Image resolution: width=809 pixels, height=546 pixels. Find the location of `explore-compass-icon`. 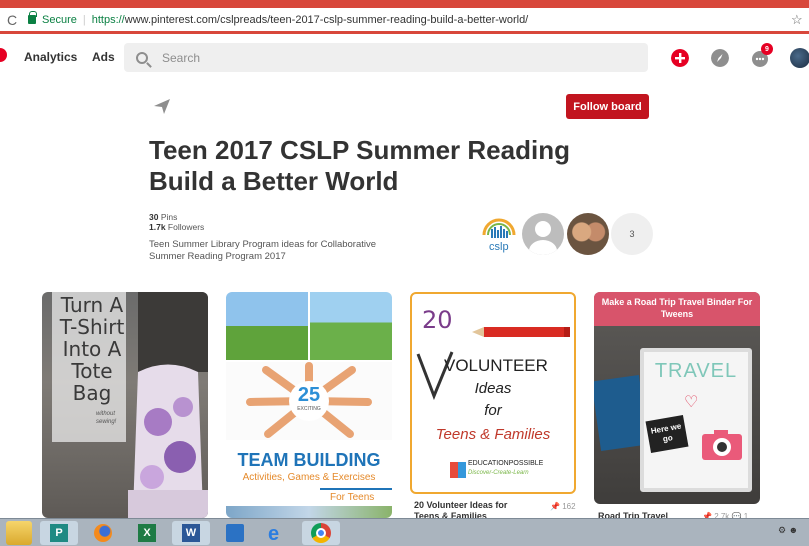

explore-compass-icon is located at coordinates (720, 58).